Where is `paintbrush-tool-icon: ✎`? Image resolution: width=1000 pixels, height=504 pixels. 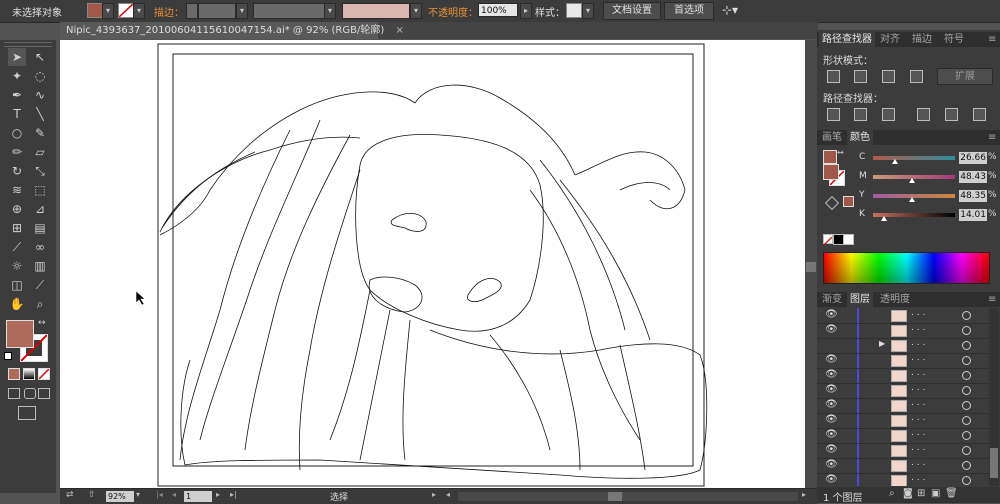
paintbrush-tool-icon: ✎ is located at coordinates (40, 133).